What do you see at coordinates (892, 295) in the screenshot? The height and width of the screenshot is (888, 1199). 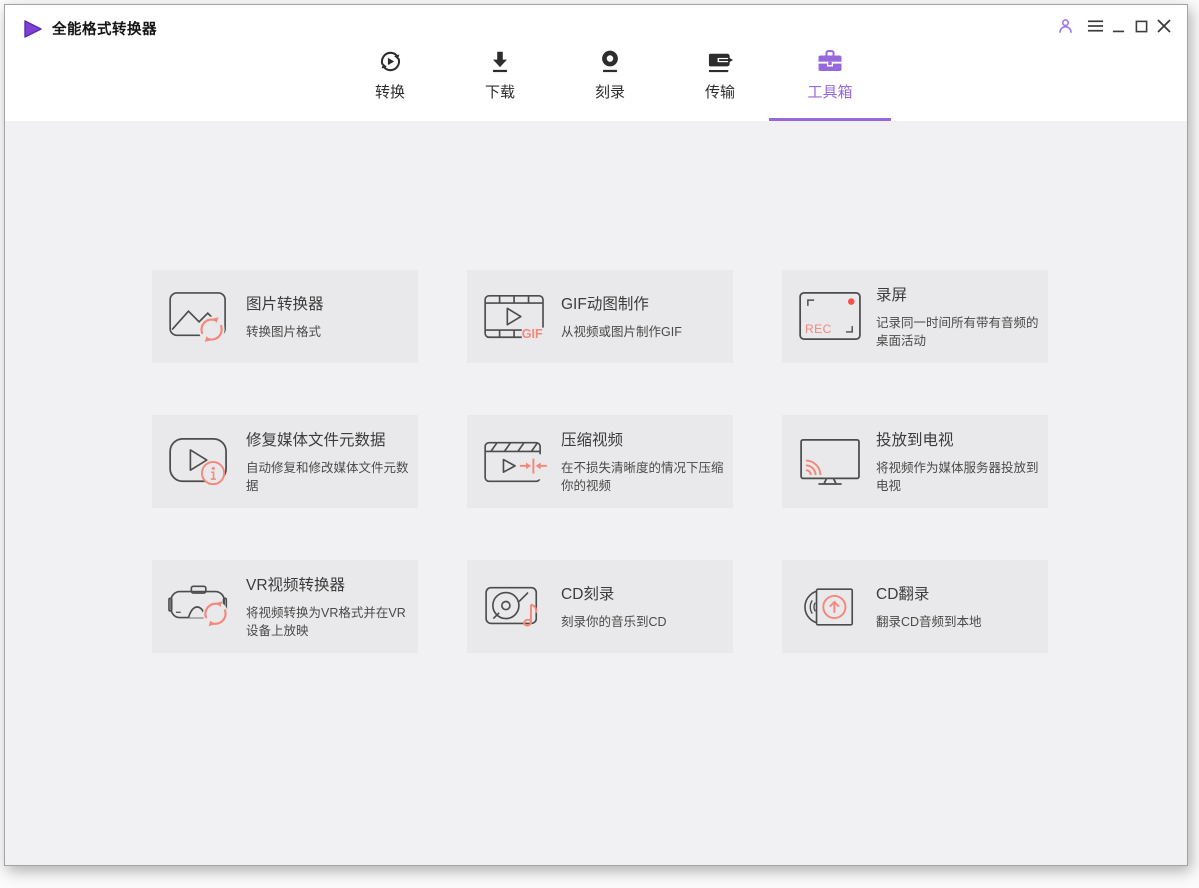 I see `card-title: 录屏` at bounding box center [892, 295].